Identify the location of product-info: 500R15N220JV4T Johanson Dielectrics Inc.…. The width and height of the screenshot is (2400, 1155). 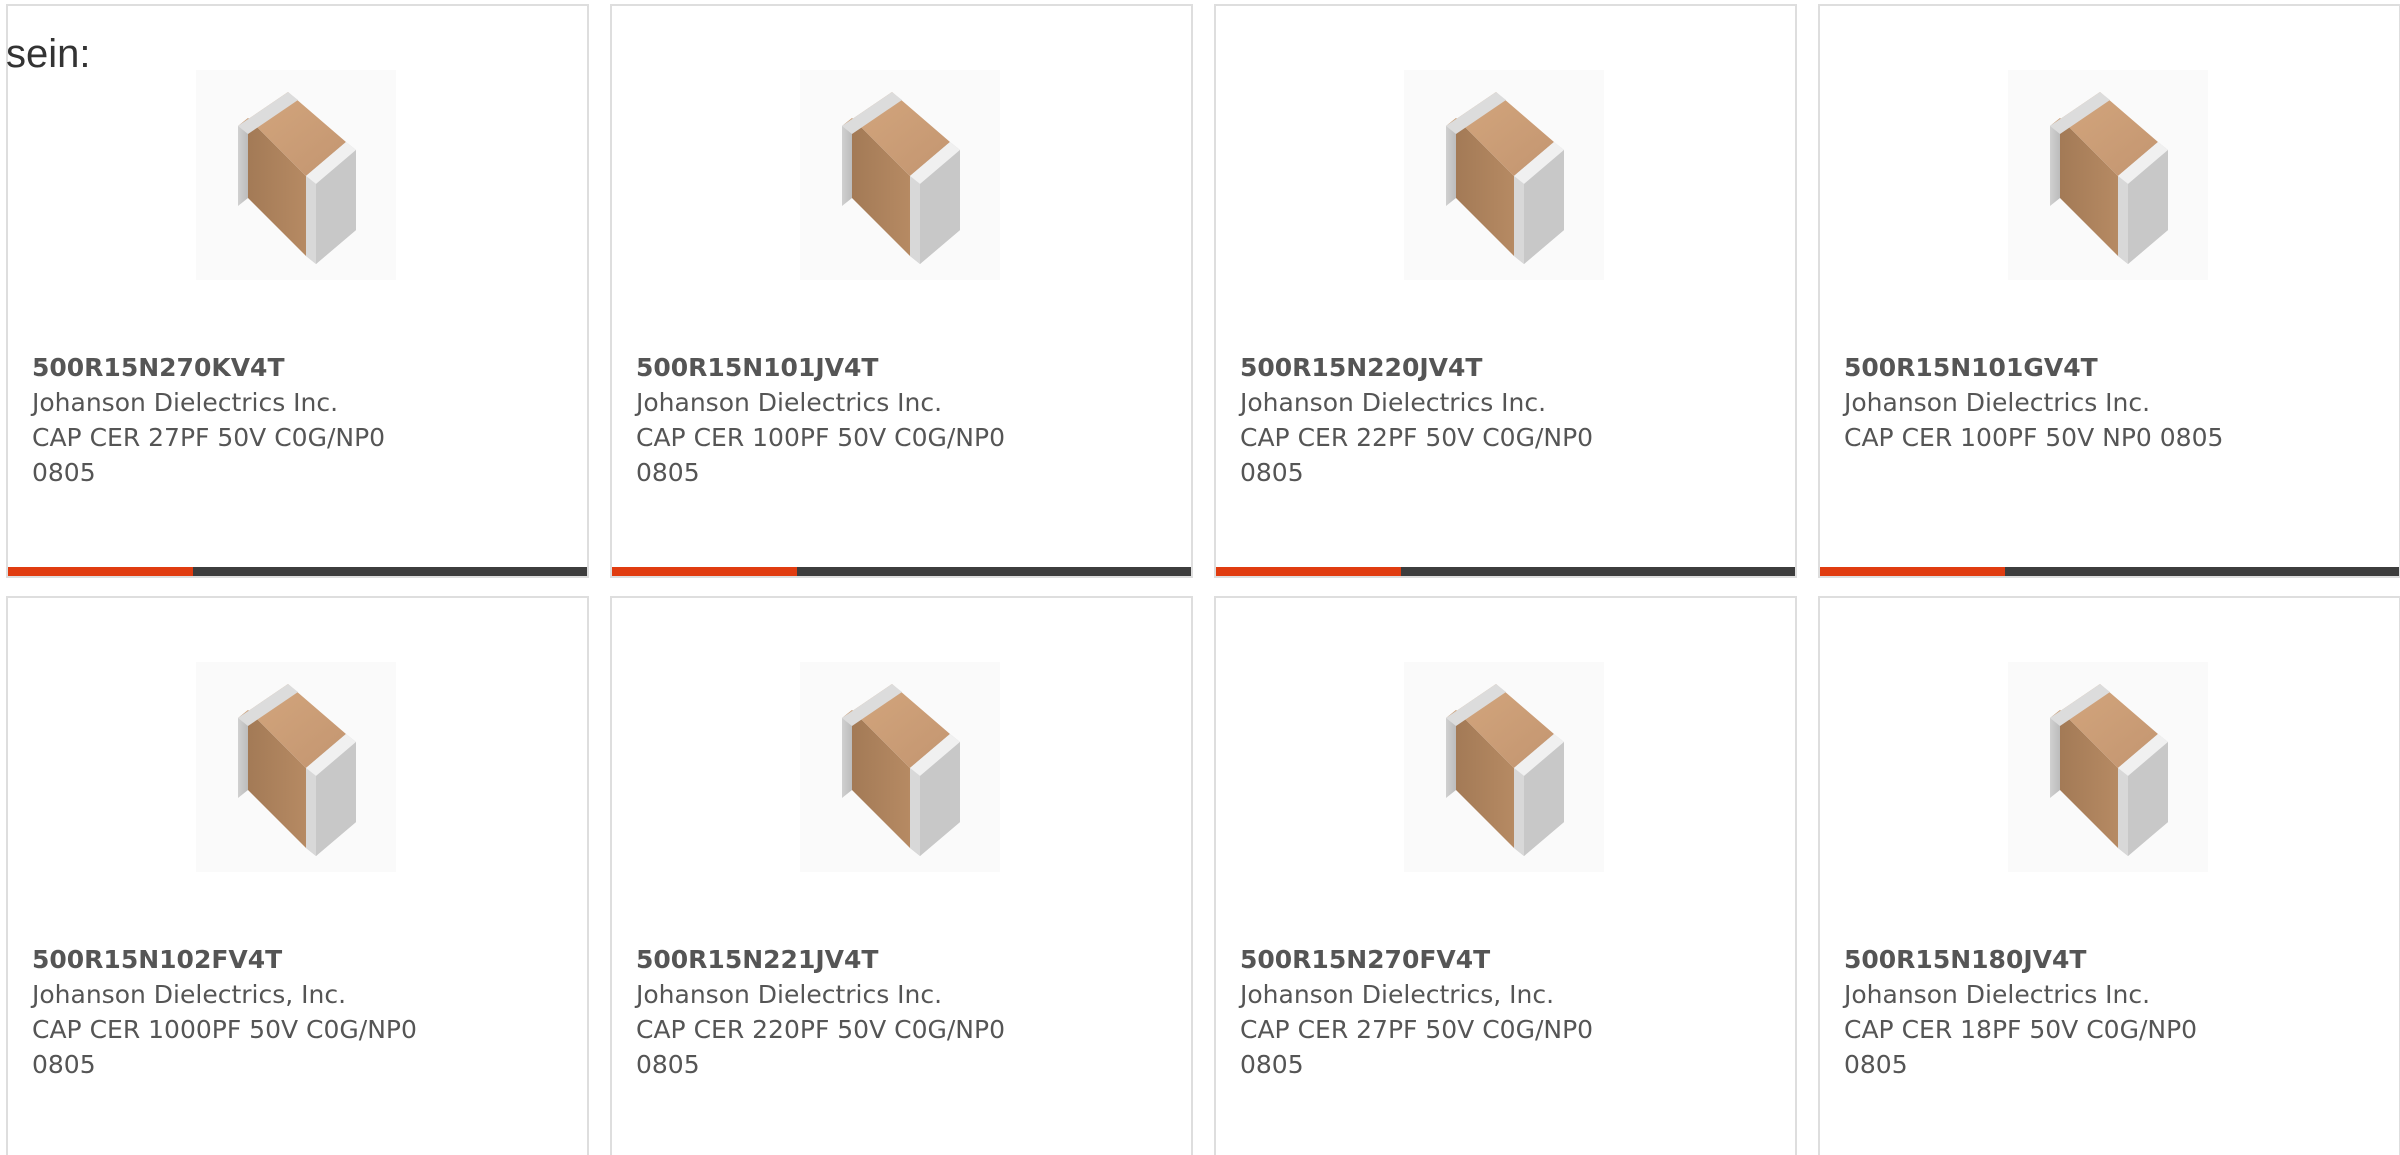
(1500, 420).